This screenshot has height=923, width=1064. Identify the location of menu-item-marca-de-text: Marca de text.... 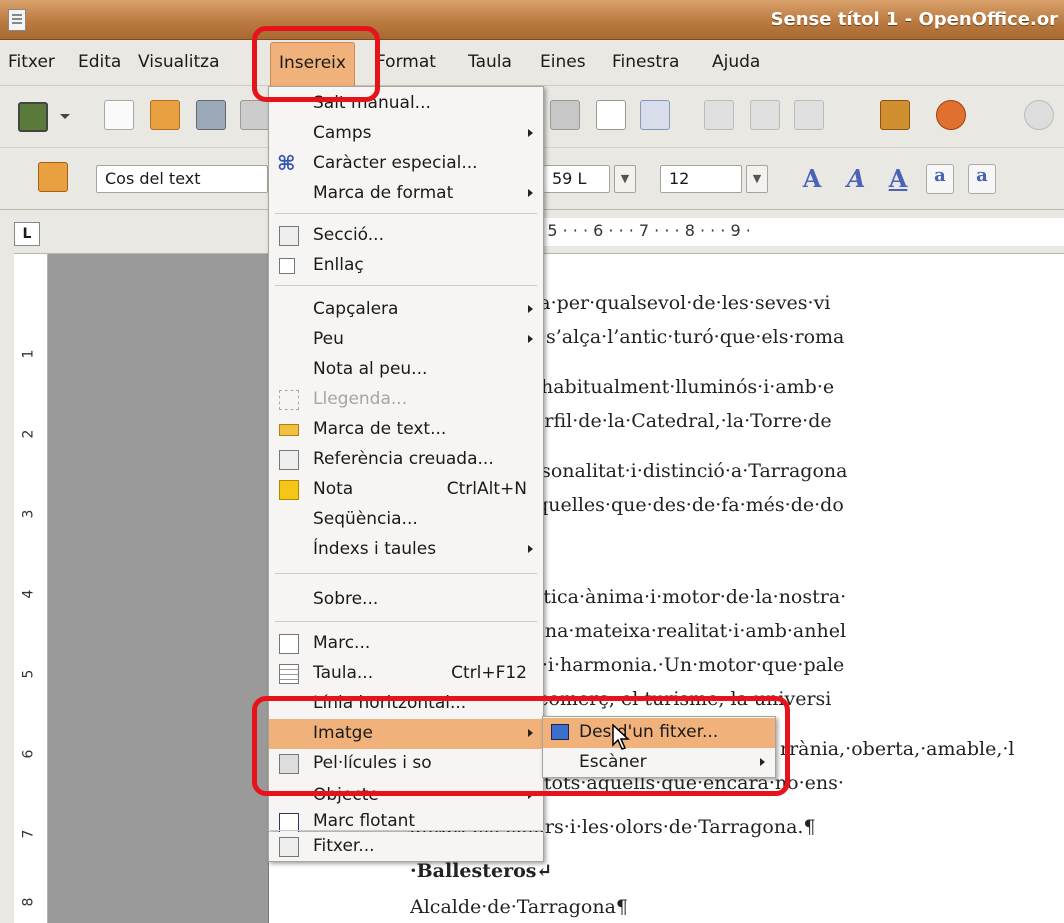
(406, 430).